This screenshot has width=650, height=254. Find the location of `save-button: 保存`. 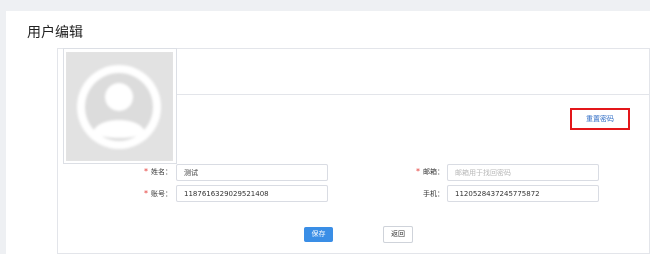

save-button: 保存 is located at coordinates (318, 234).